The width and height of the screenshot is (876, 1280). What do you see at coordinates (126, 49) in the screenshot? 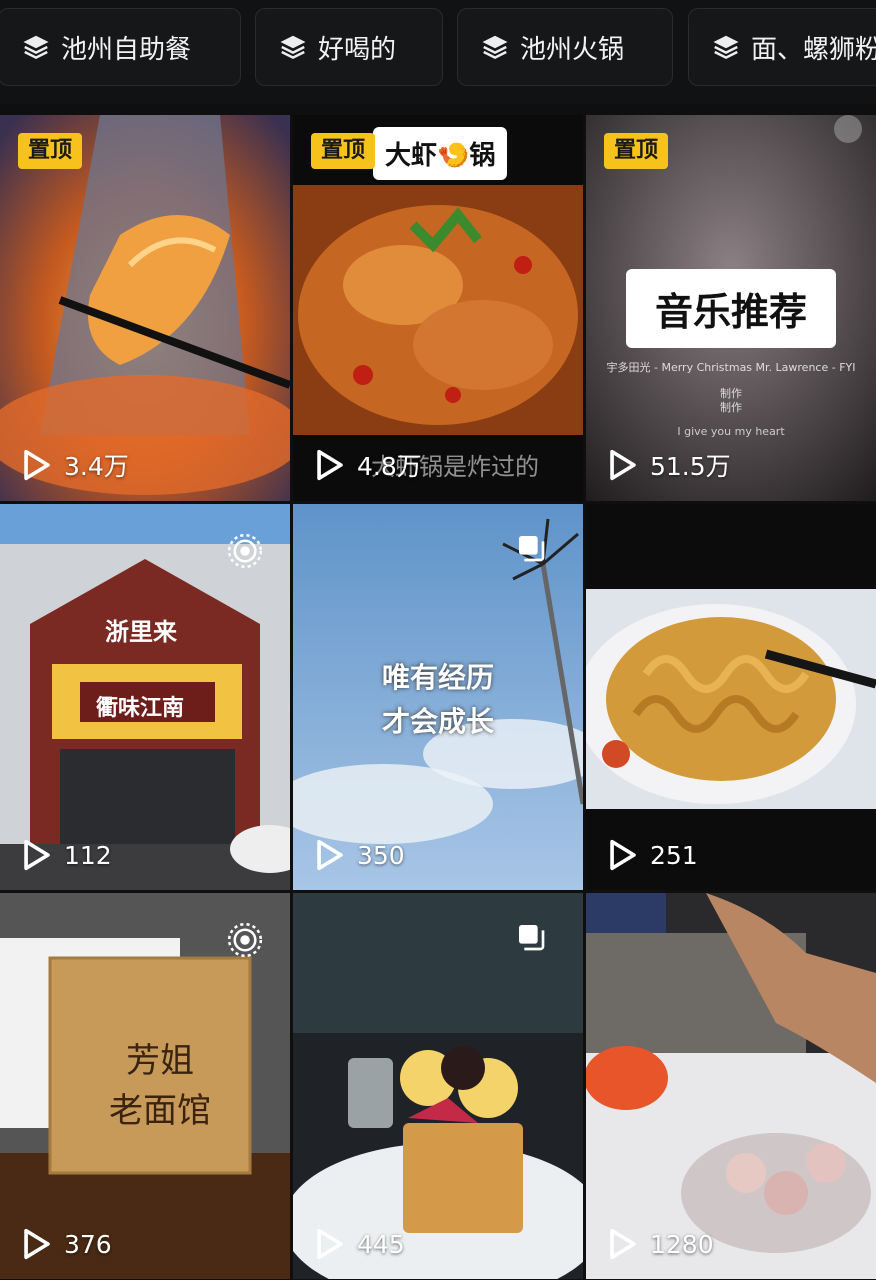
I see `collection-label: 池州自助餐` at bounding box center [126, 49].